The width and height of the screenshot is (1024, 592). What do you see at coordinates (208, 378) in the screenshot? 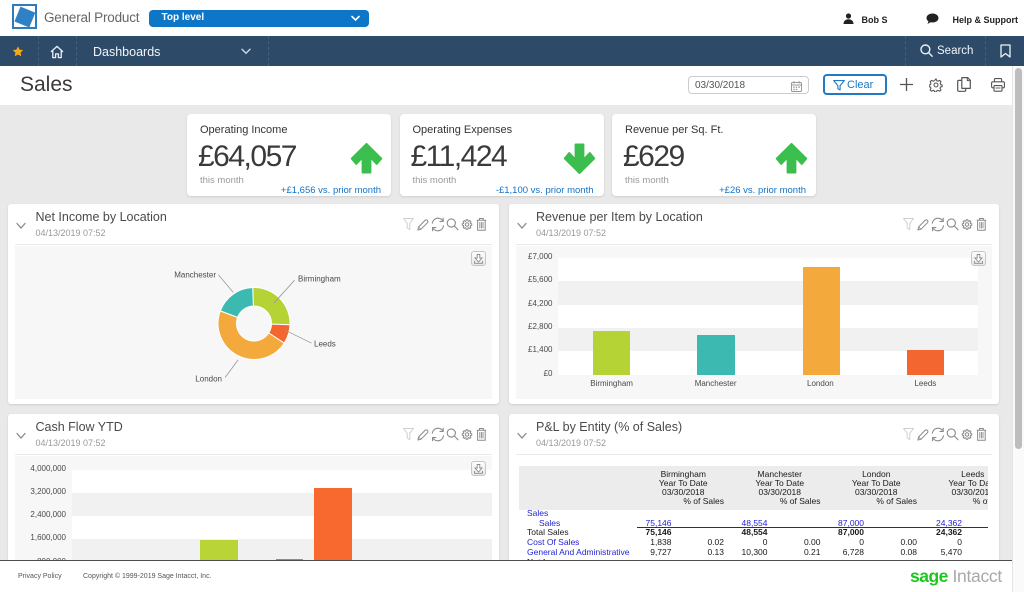
I see `svg-text: London` at bounding box center [208, 378].